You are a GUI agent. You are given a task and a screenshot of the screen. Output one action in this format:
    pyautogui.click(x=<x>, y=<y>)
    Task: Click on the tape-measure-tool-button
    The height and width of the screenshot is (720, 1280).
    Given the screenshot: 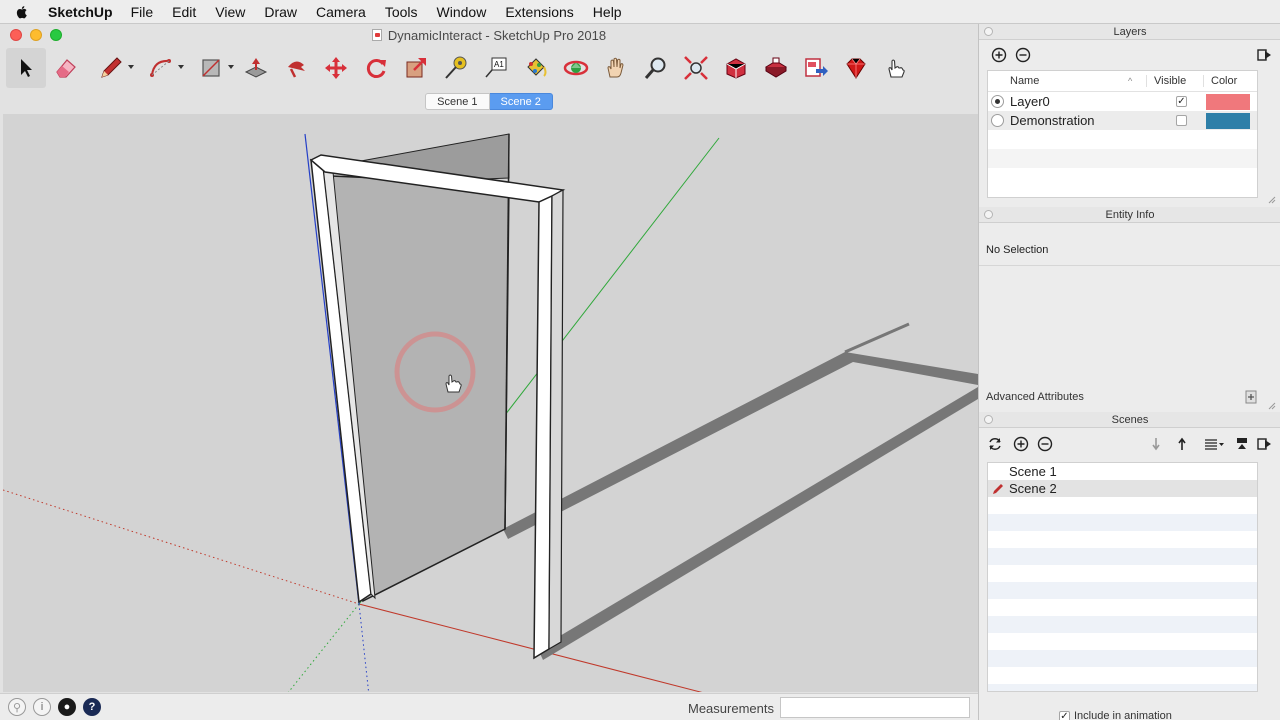 What is the action you would take?
    pyautogui.click(x=456, y=68)
    